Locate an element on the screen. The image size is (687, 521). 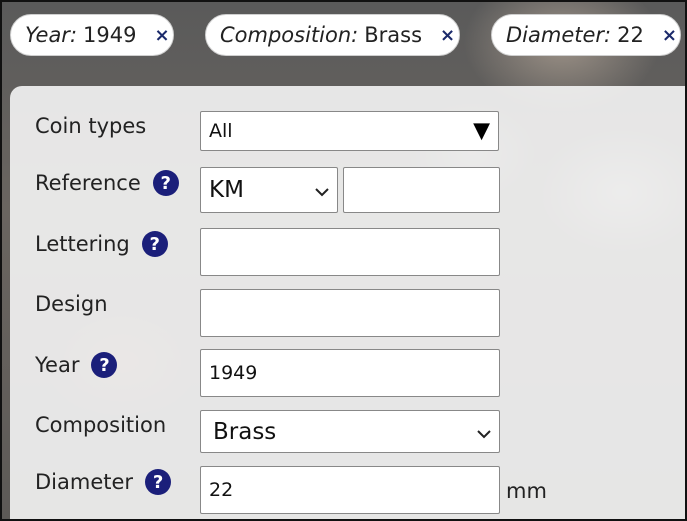
diameter-label-text: Diameter is located at coordinates (84, 482).